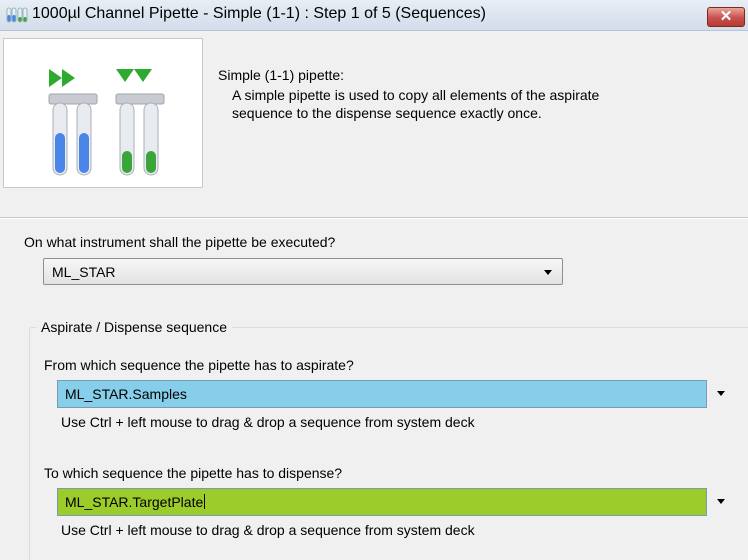  Describe the element at coordinates (134, 502) in the screenshot. I see `dispense-sequence-value: ML_STAR.TargetPlate` at that location.